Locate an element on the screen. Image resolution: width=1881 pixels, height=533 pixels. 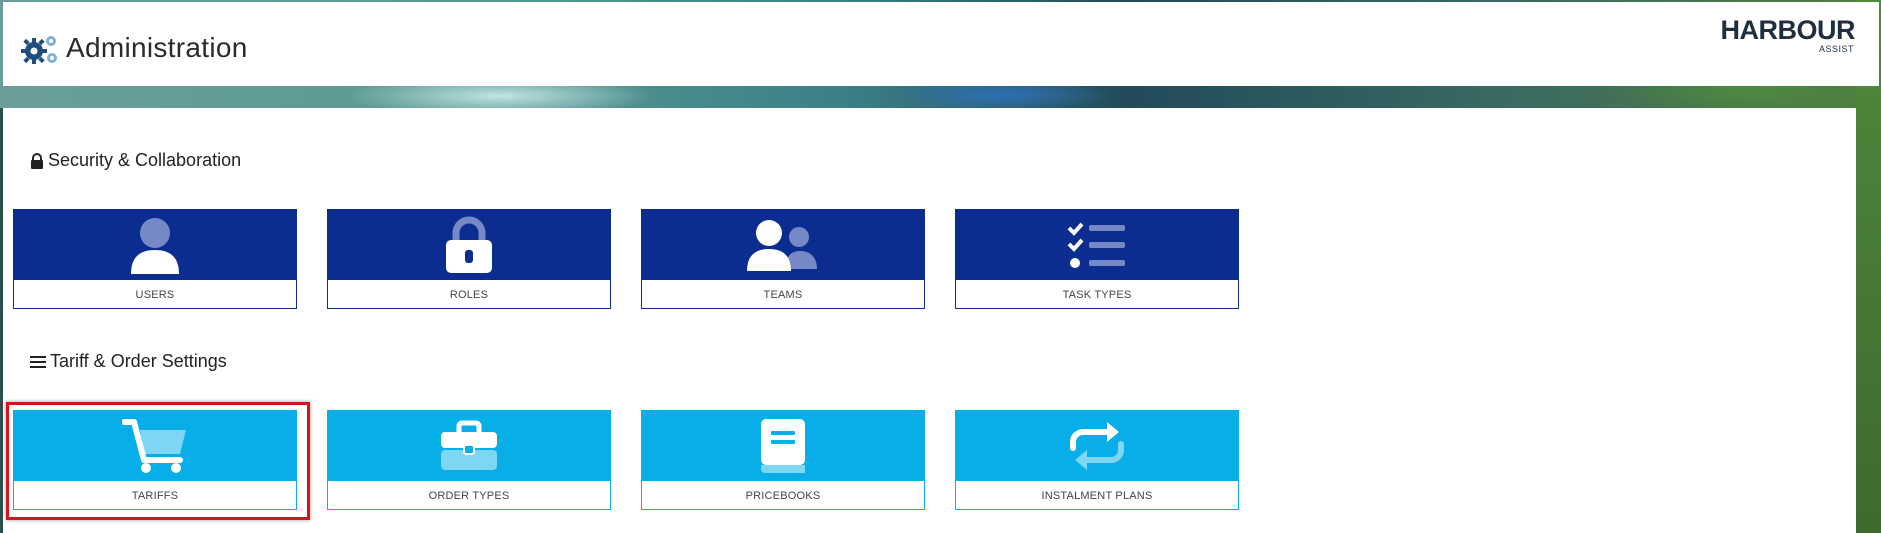
tile-pricebooks: PRICEBOOKS is located at coordinates (783, 460).